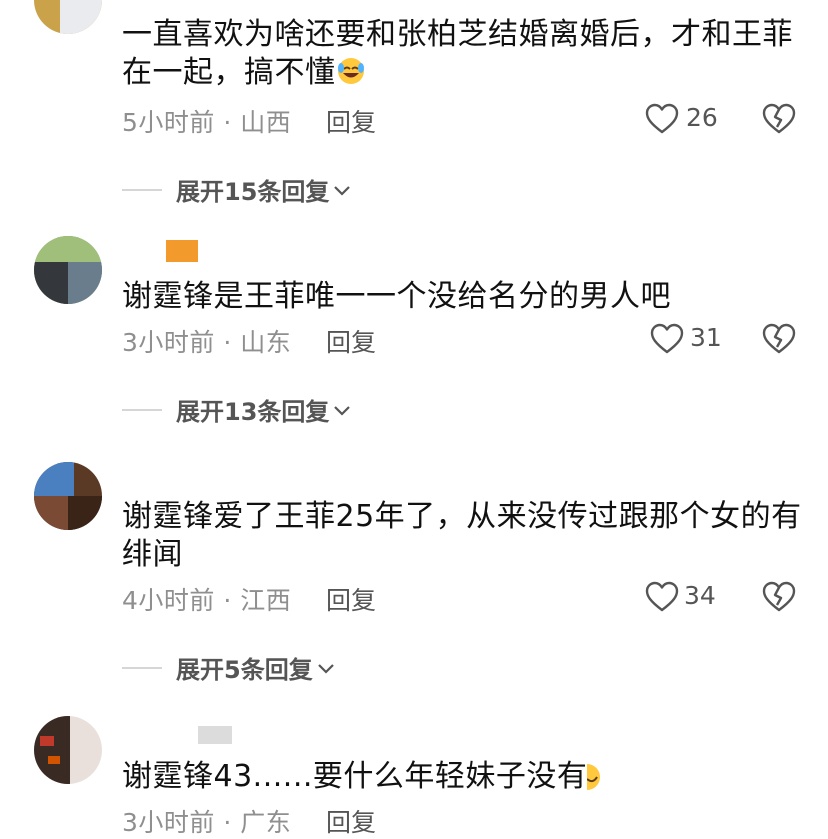 The height and width of the screenshot is (839, 828). I want to click on comment-text: 谢霆锋43......要什么年轻妹子没有, so click(462, 779).